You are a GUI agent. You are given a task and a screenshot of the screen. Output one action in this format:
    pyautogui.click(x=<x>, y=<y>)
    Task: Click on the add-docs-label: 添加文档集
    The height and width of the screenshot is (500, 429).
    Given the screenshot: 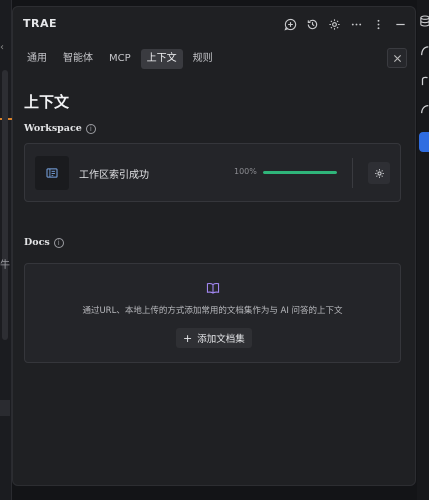 What is the action you would take?
    pyautogui.click(x=221, y=339)
    